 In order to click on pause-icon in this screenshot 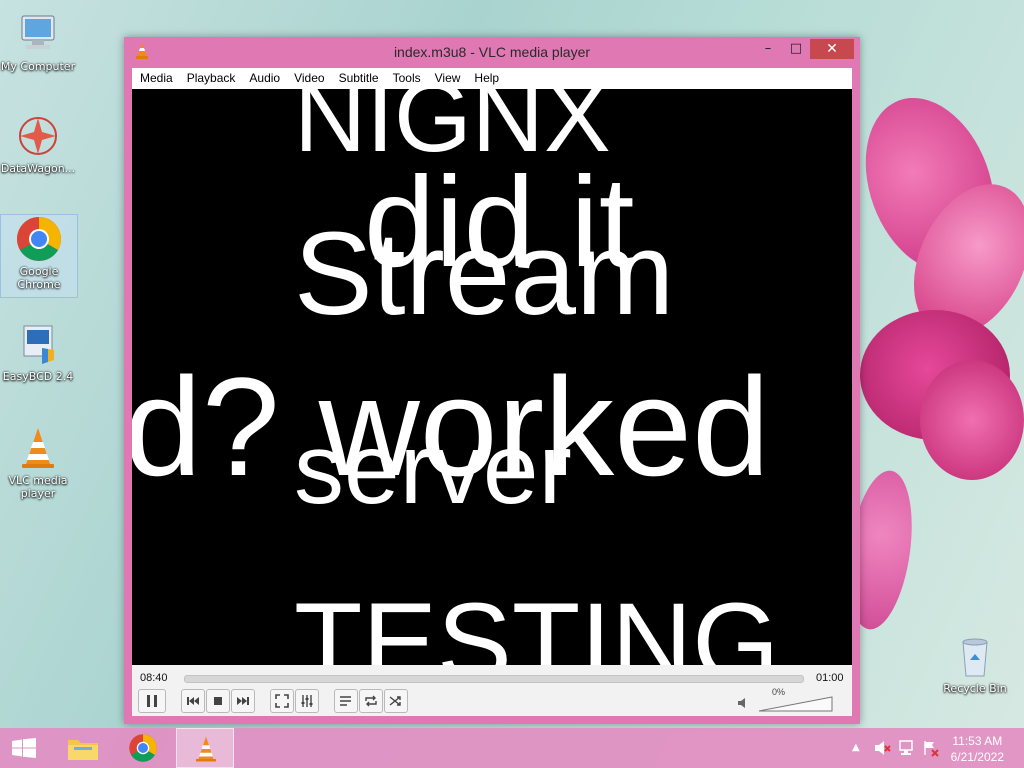, I will do `click(152, 701)`.